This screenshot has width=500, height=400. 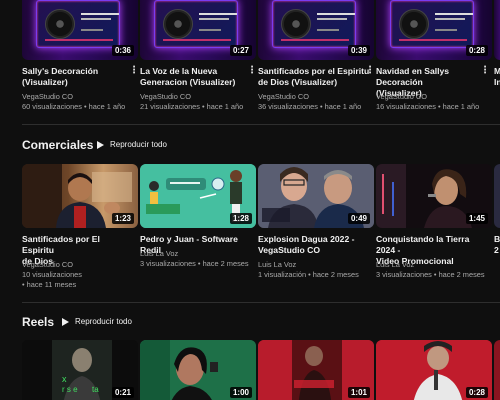 I want to click on video-title: M In, so click(x=497, y=77).